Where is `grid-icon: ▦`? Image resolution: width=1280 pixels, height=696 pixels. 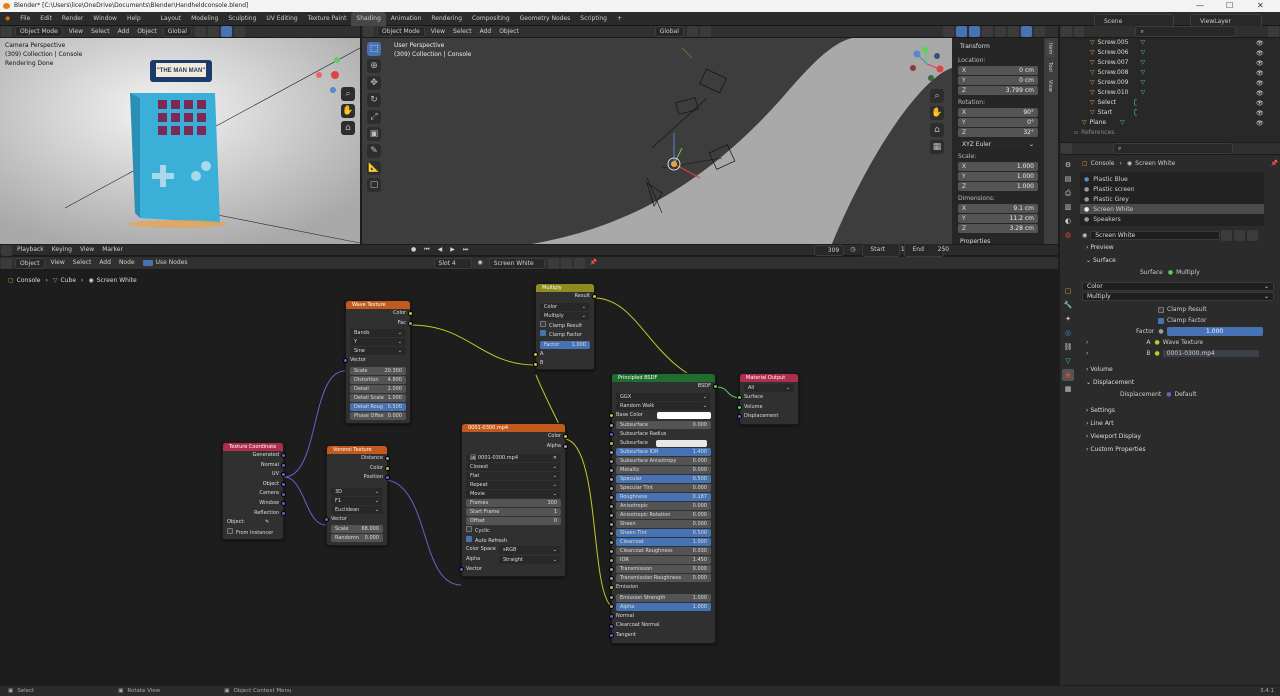
grid-icon: ▦ is located at coordinates (937, 147).